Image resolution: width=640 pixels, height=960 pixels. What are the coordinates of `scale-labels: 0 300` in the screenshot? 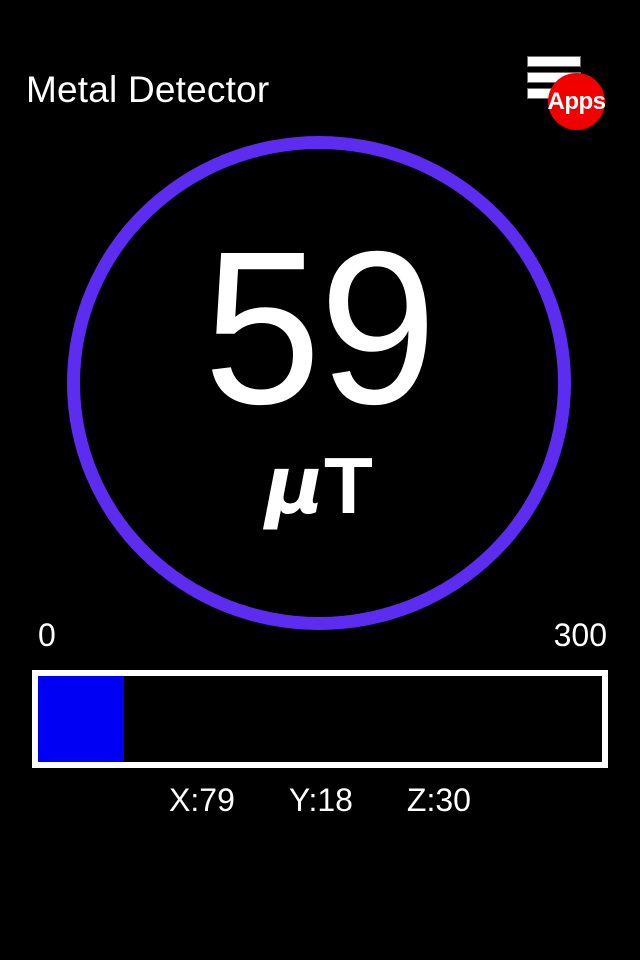 It's located at (320, 637).